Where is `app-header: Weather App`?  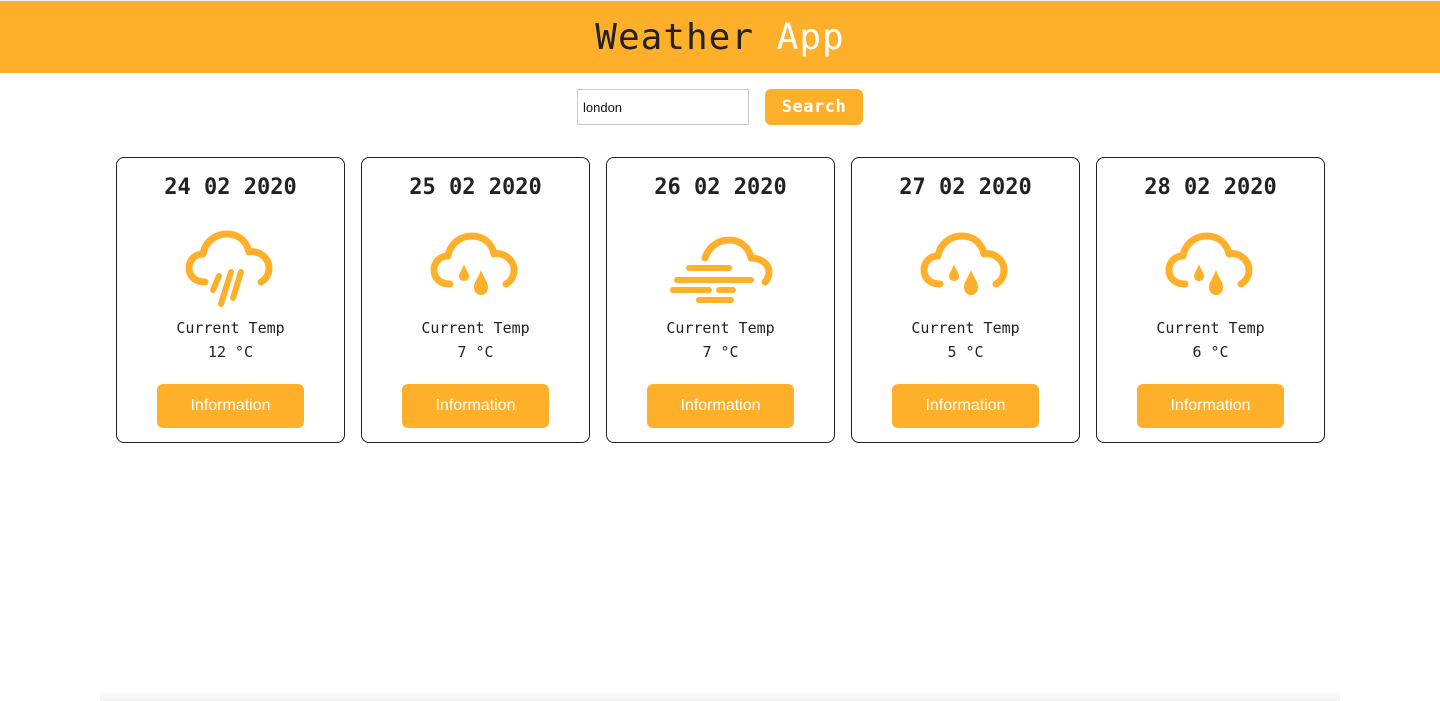 app-header: Weather App is located at coordinates (720, 36).